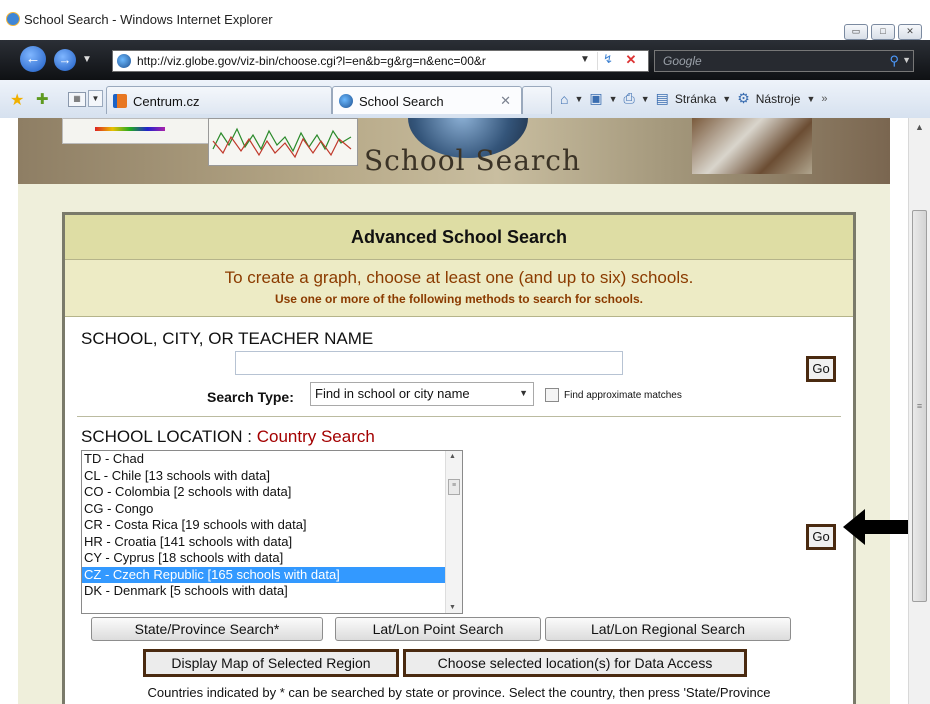 This screenshot has width=930, height=704. Describe the element at coordinates (810, 99) in the screenshot. I see `tools-dropdown-icon: ▼` at that location.